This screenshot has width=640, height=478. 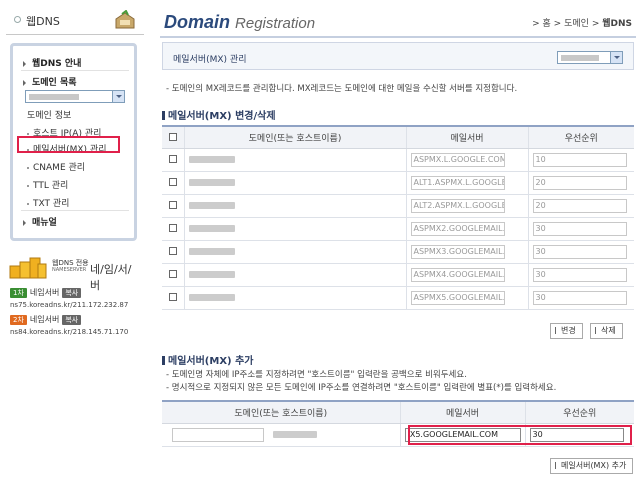 I want to click on table-row: ASPMX4.GOOGLEMAIL. 30, so click(x=398, y=275).